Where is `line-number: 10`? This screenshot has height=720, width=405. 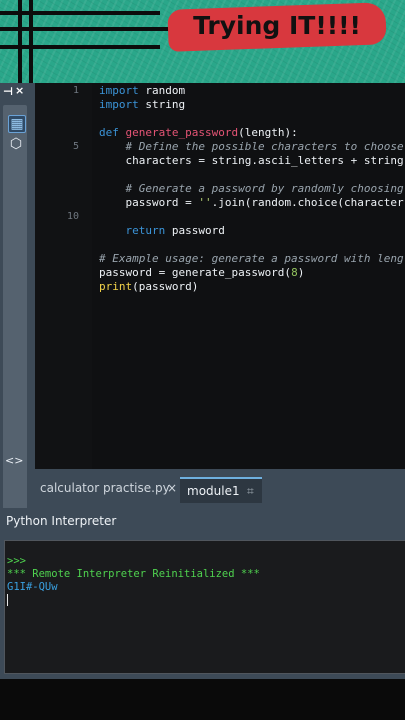 line-number: 10 is located at coordinates (72, 216).